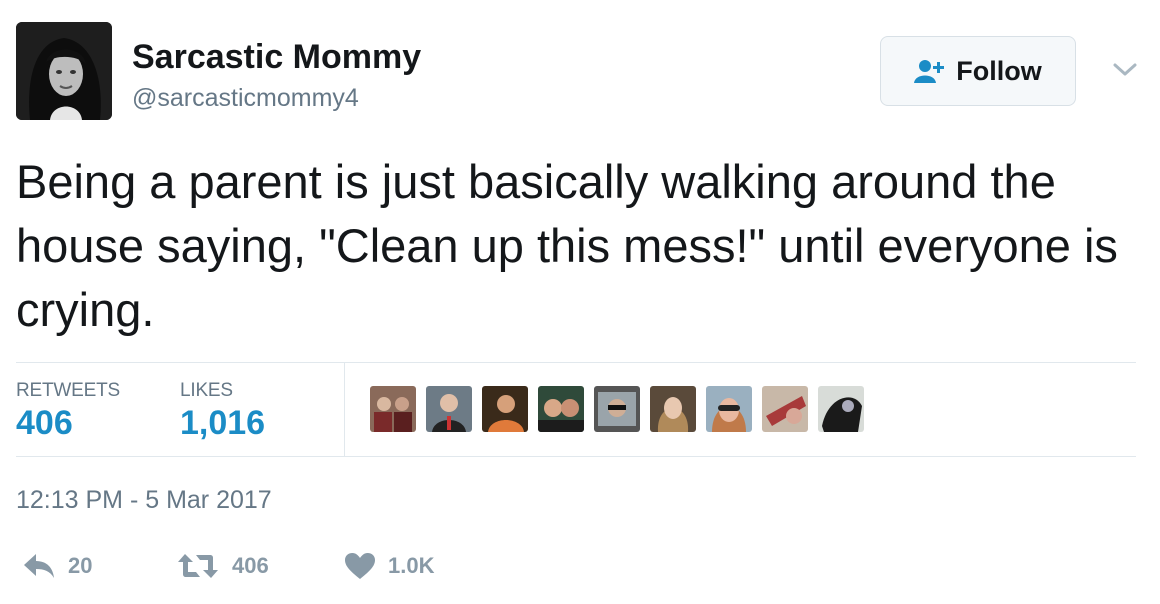  What do you see at coordinates (222, 423) in the screenshot?
I see `likes-count: 1,016` at bounding box center [222, 423].